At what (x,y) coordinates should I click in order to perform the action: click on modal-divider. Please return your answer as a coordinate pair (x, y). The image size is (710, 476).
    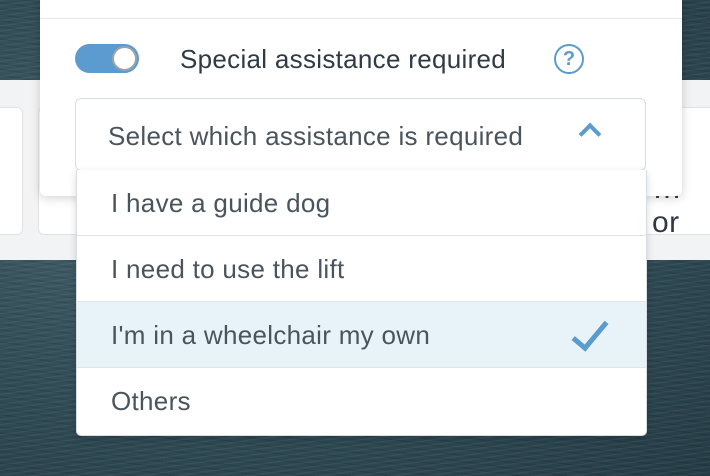
    Looking at the image, I should click on (361, 18).